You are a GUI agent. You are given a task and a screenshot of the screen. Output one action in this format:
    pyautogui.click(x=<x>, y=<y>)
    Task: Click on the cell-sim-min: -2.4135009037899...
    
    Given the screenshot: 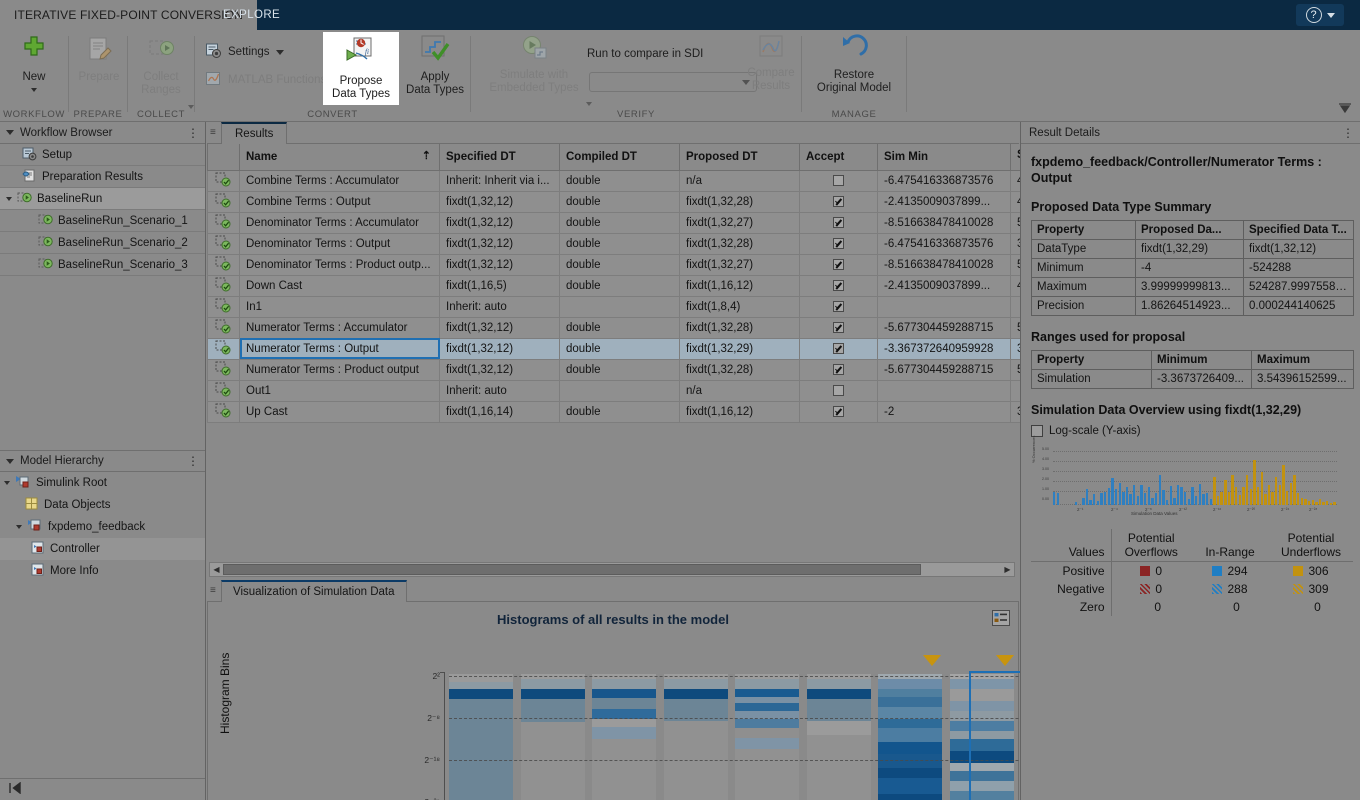 What is the action you would take?
    pyautogui.click(x=944, y=201)
    